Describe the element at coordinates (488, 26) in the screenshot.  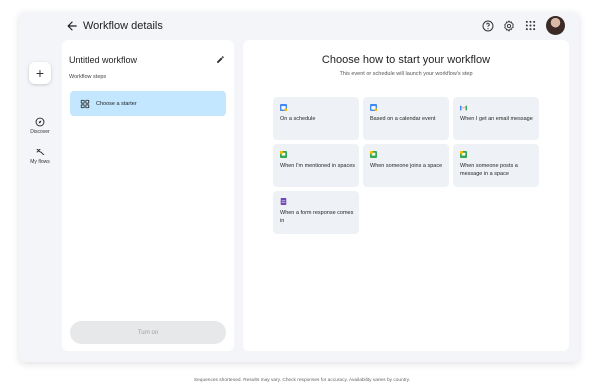
I see `help-icon` at that location.